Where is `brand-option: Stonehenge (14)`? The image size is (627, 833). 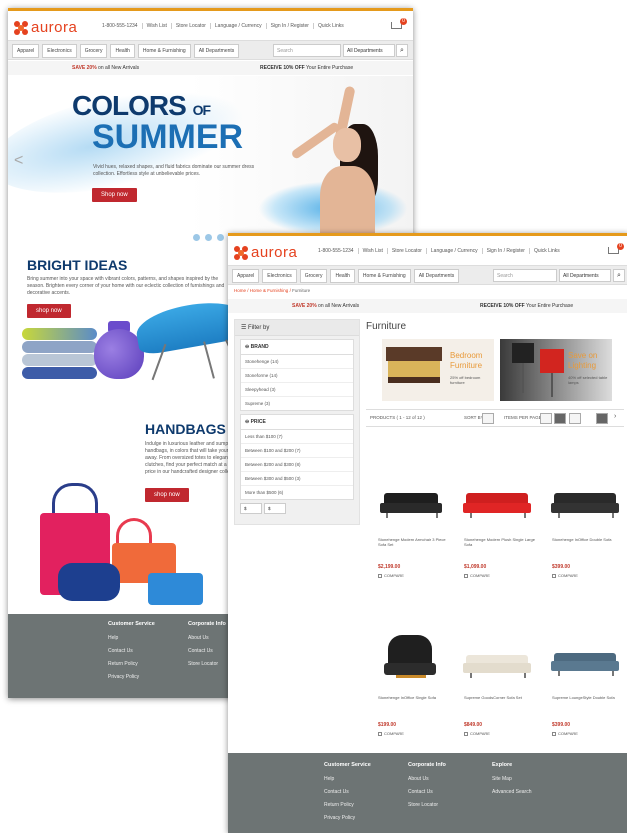
brand-option: Stonehenge (14) is located at coordinates (297, 362).